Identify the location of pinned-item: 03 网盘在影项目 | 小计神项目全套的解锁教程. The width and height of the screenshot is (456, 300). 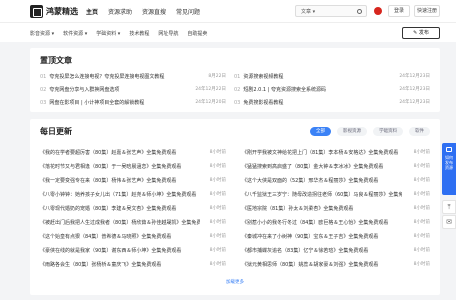
(92, 102).